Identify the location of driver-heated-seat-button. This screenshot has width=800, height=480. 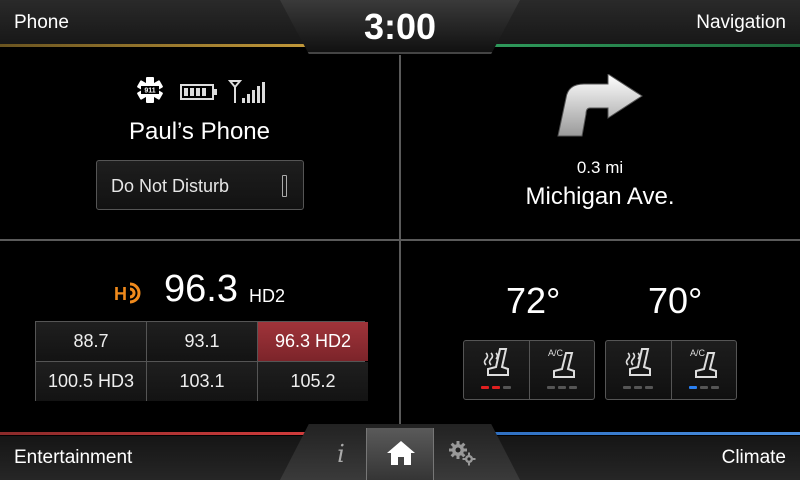
(496, 370).